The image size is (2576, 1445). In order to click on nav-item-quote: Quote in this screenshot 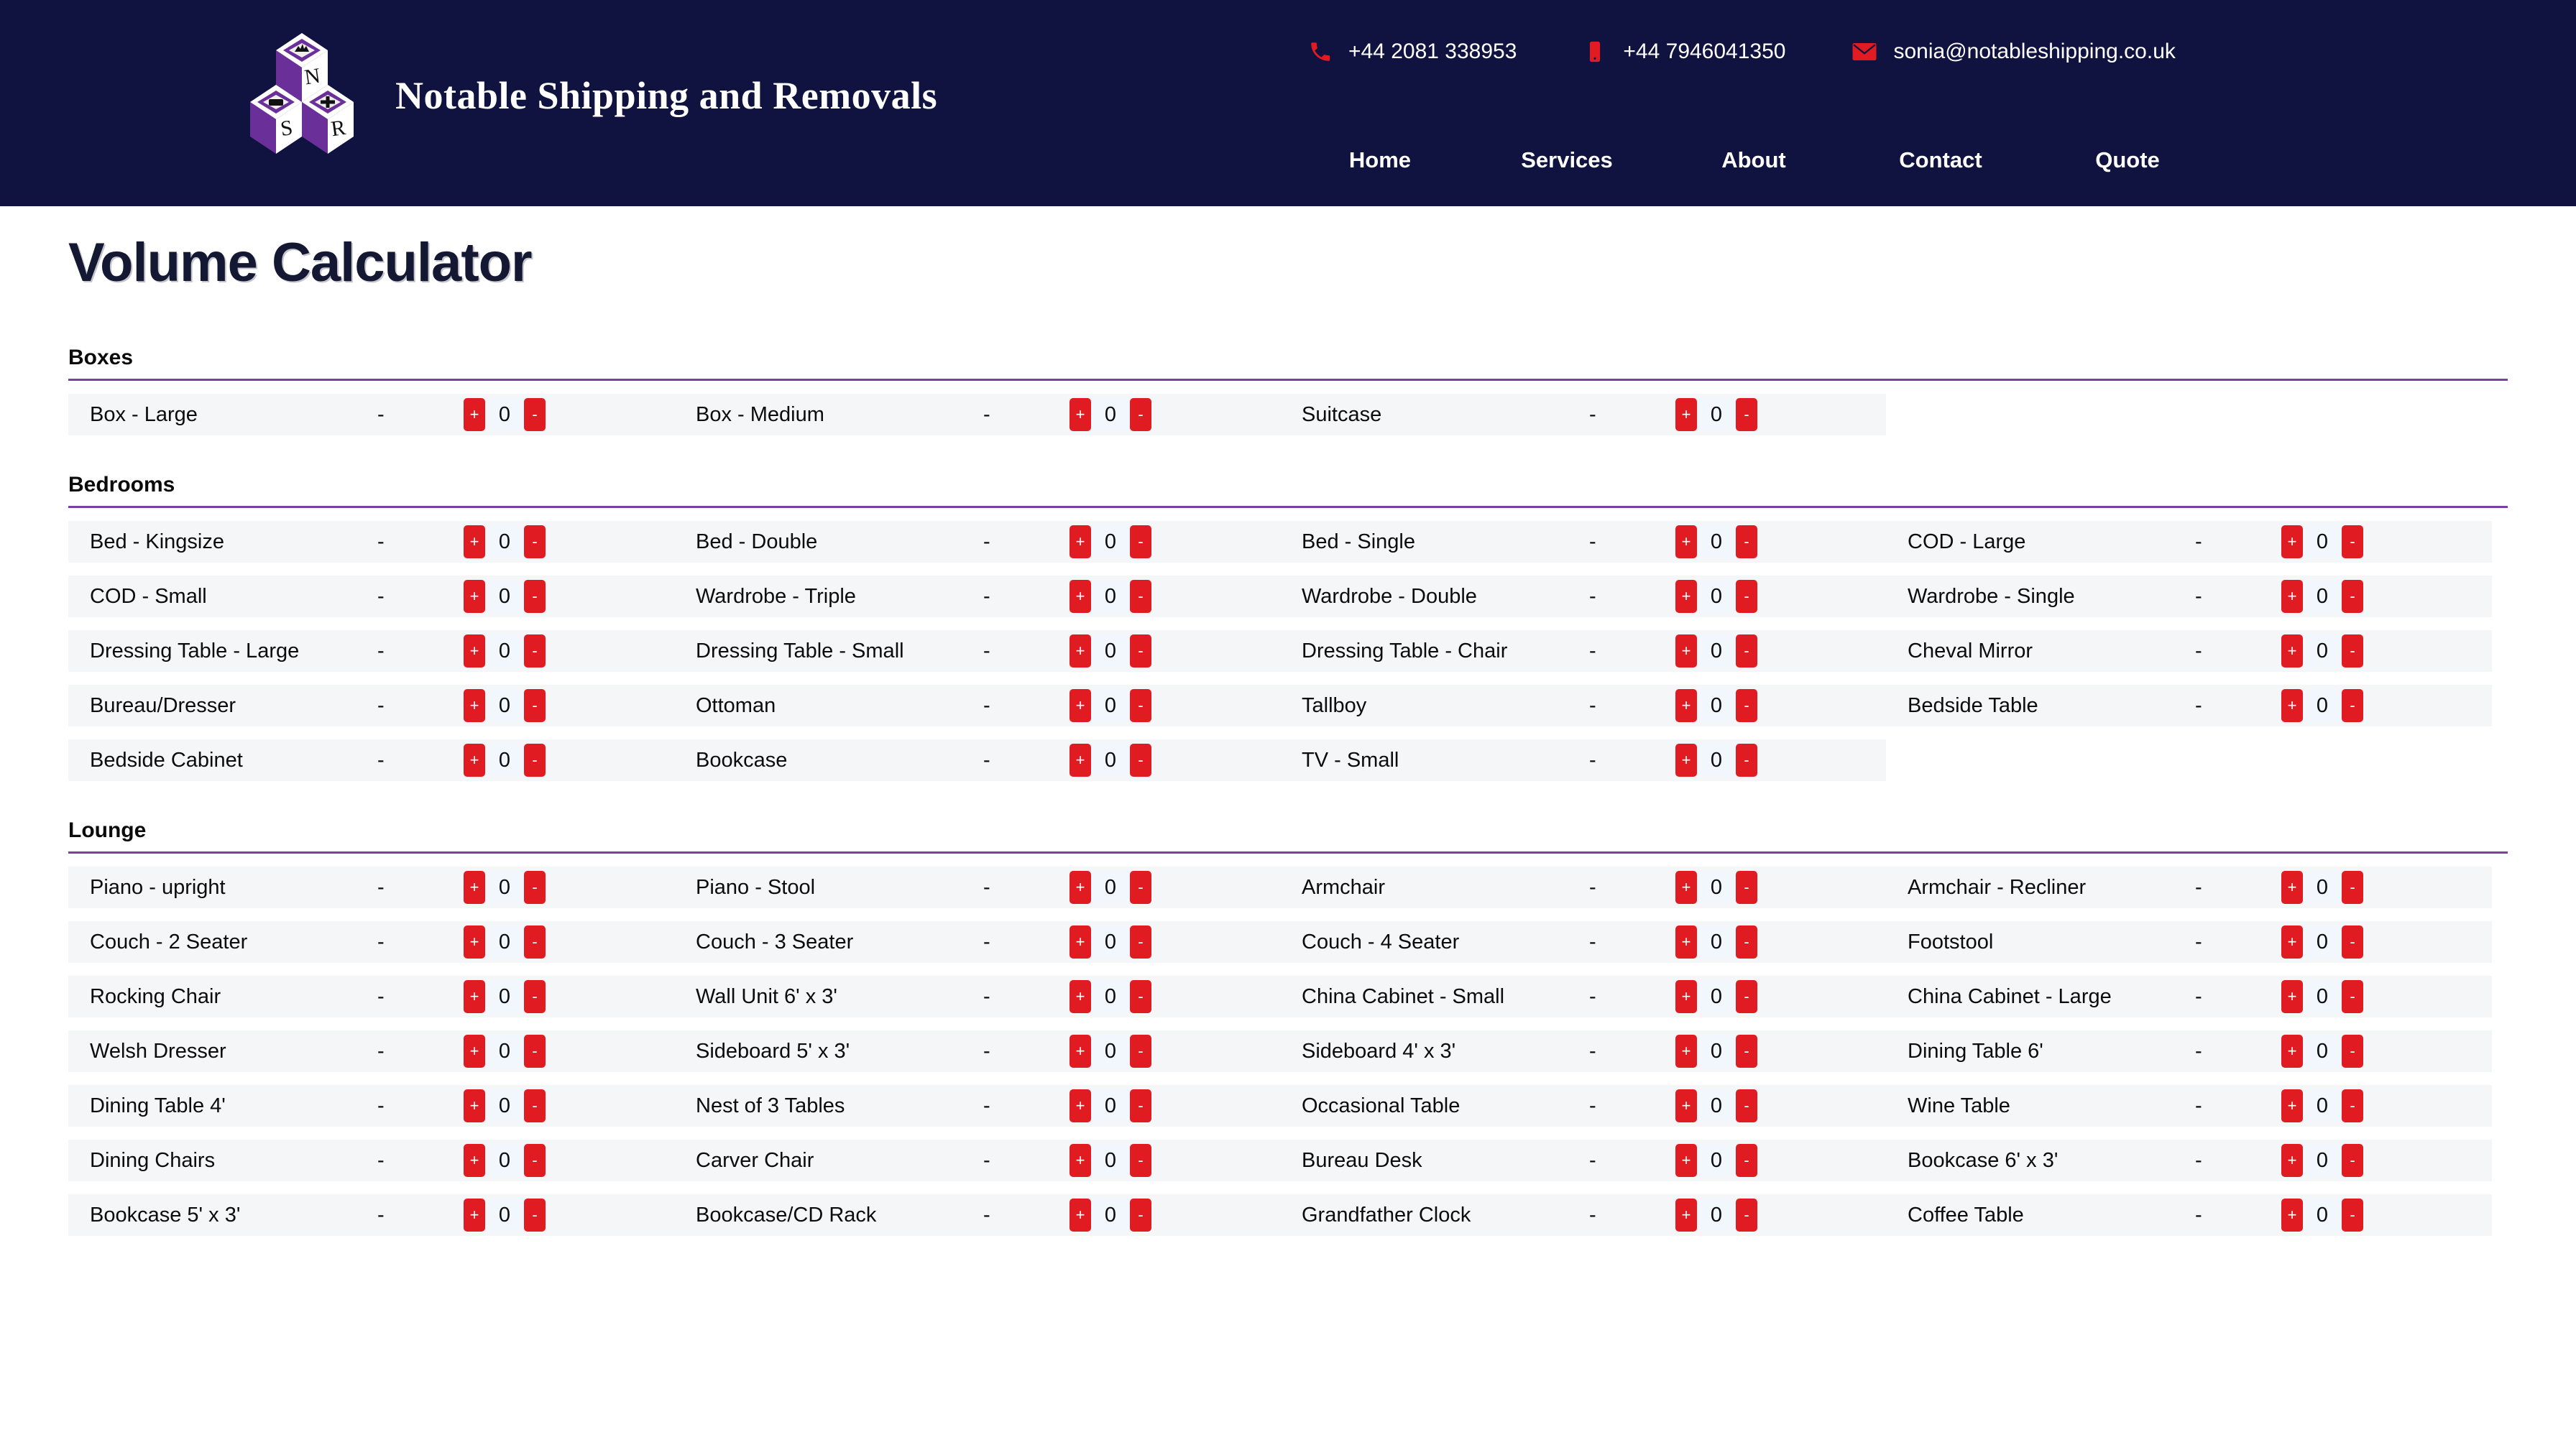, I will do `click(2127, 160)`.